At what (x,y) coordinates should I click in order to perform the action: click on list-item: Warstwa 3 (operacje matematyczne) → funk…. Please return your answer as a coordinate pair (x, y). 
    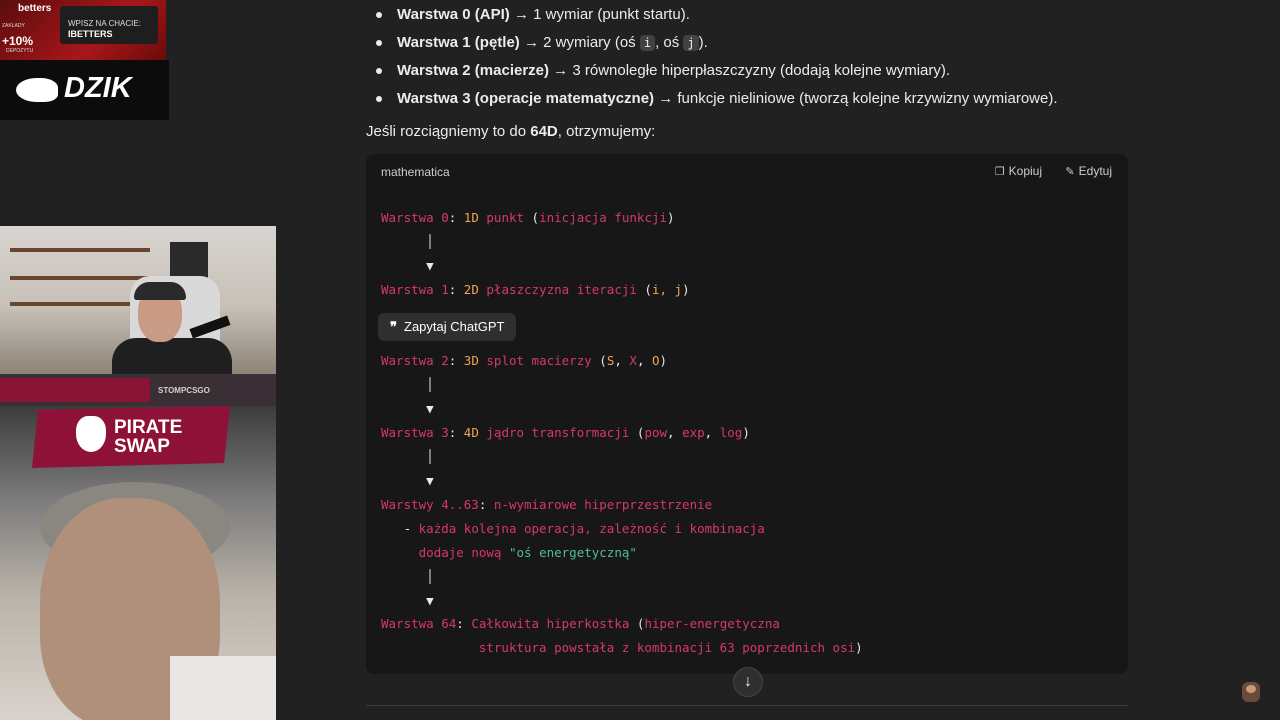
    Looking at the image, I should click on (752, 100).